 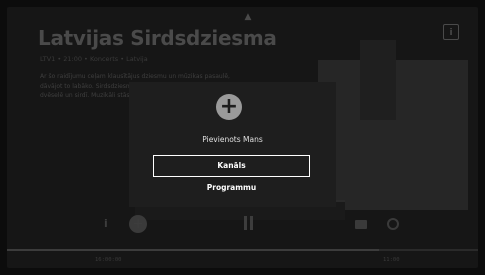 What do you see at coordinates (391, 260) in the screenshot?
I see `time-end: 11:00` at bounding box center [391, 260].